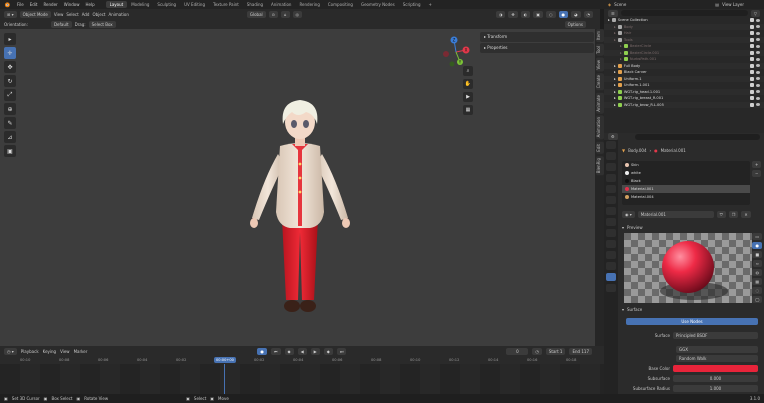  What do you see at coordinates (468, 71) in the screenshot?
I see `zoom-icon: ⌕` at bounding box center [468, 71].